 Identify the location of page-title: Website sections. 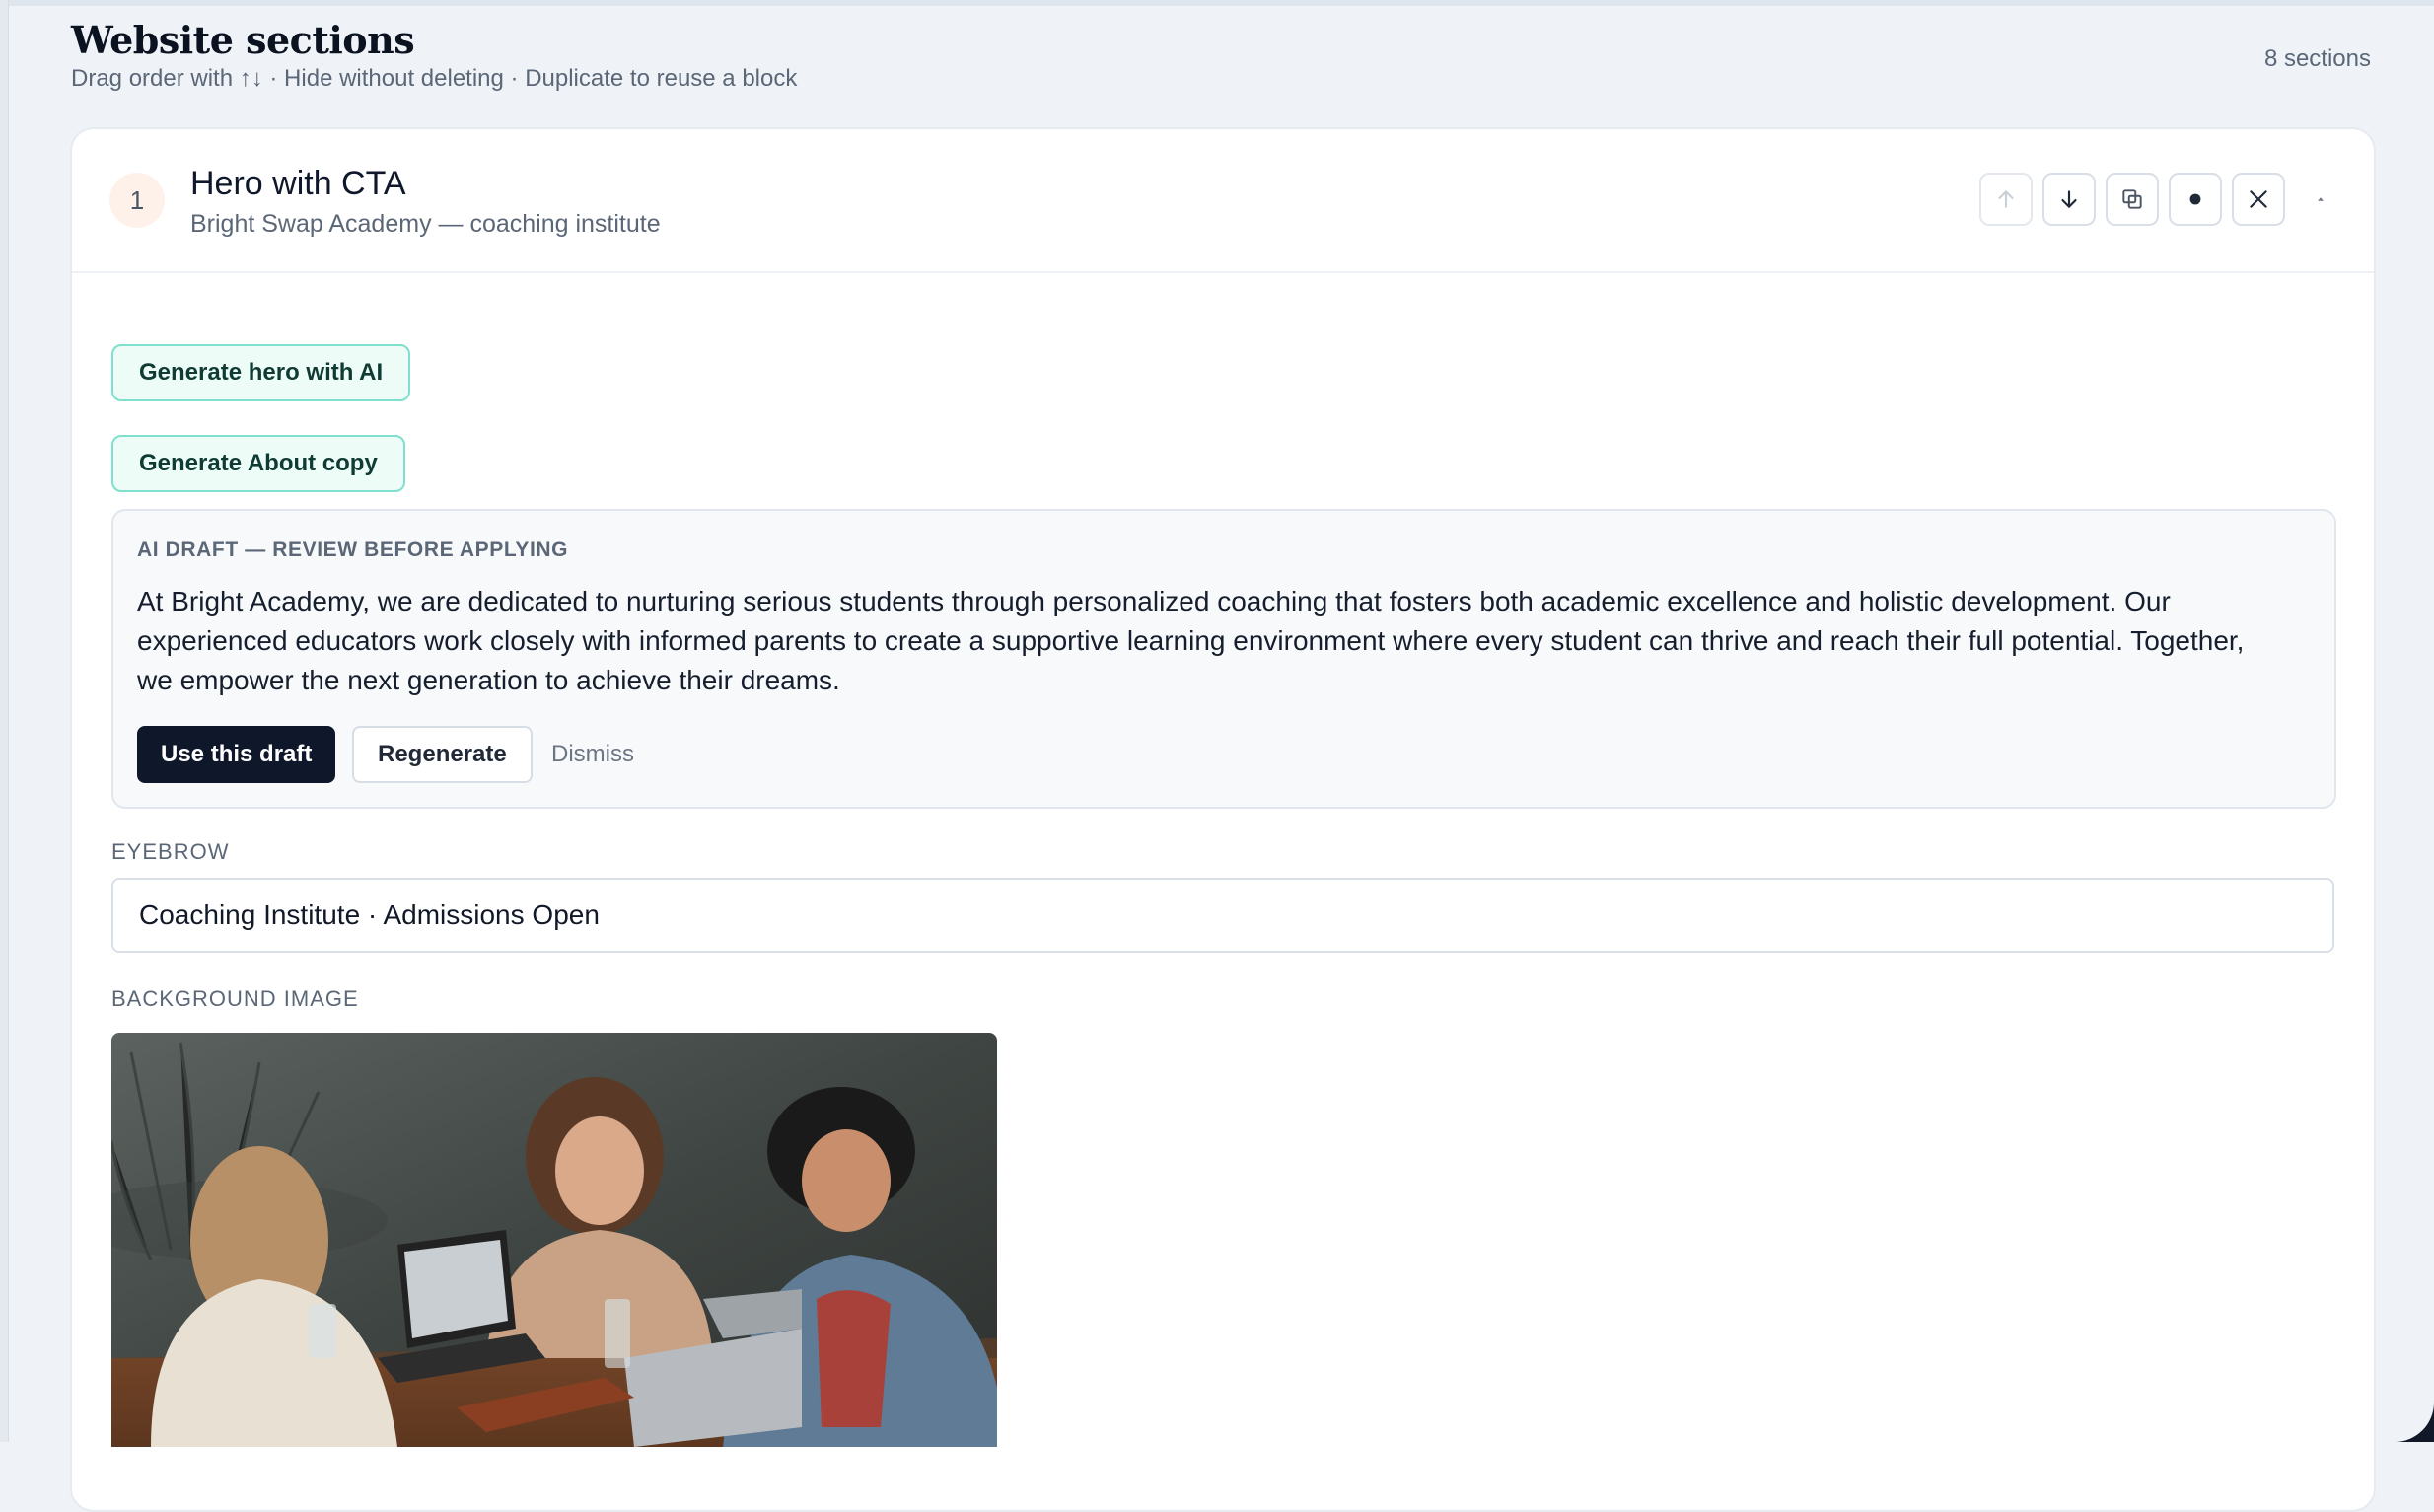
(243, 40).